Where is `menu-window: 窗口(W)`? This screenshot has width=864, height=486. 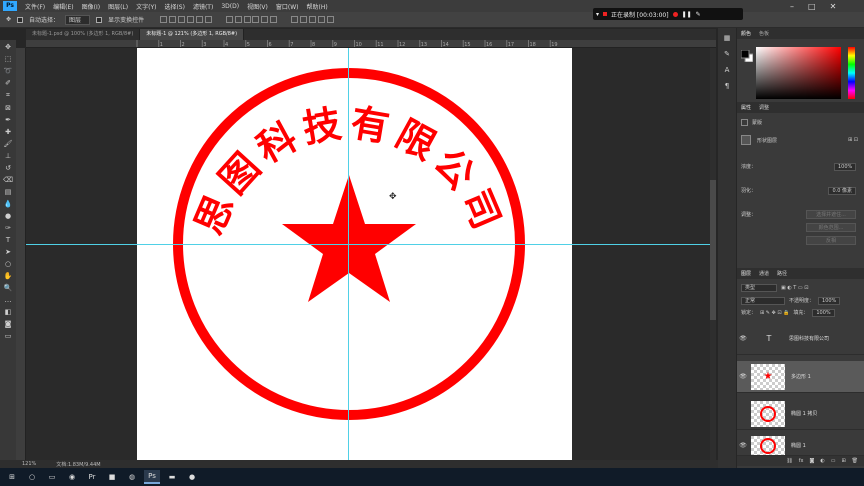
menu-window: 窗口(W) is located at coordinates (287, 6).